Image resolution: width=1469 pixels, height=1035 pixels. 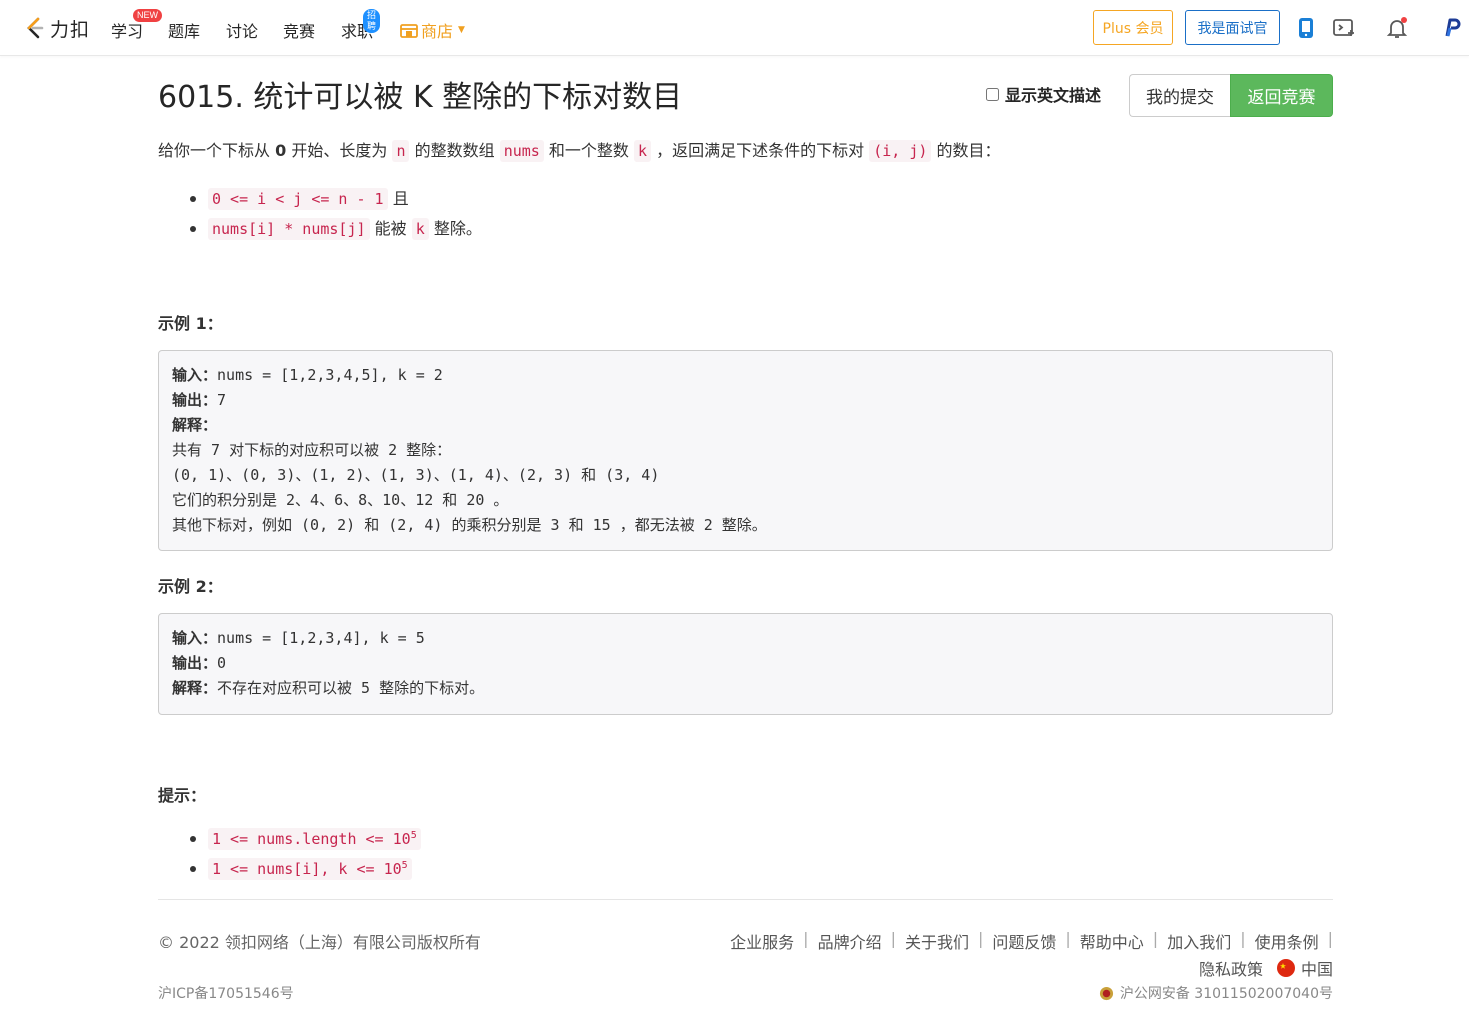 I want to click on example-1-heading: 示例 1：, so click(x=190, y=323).